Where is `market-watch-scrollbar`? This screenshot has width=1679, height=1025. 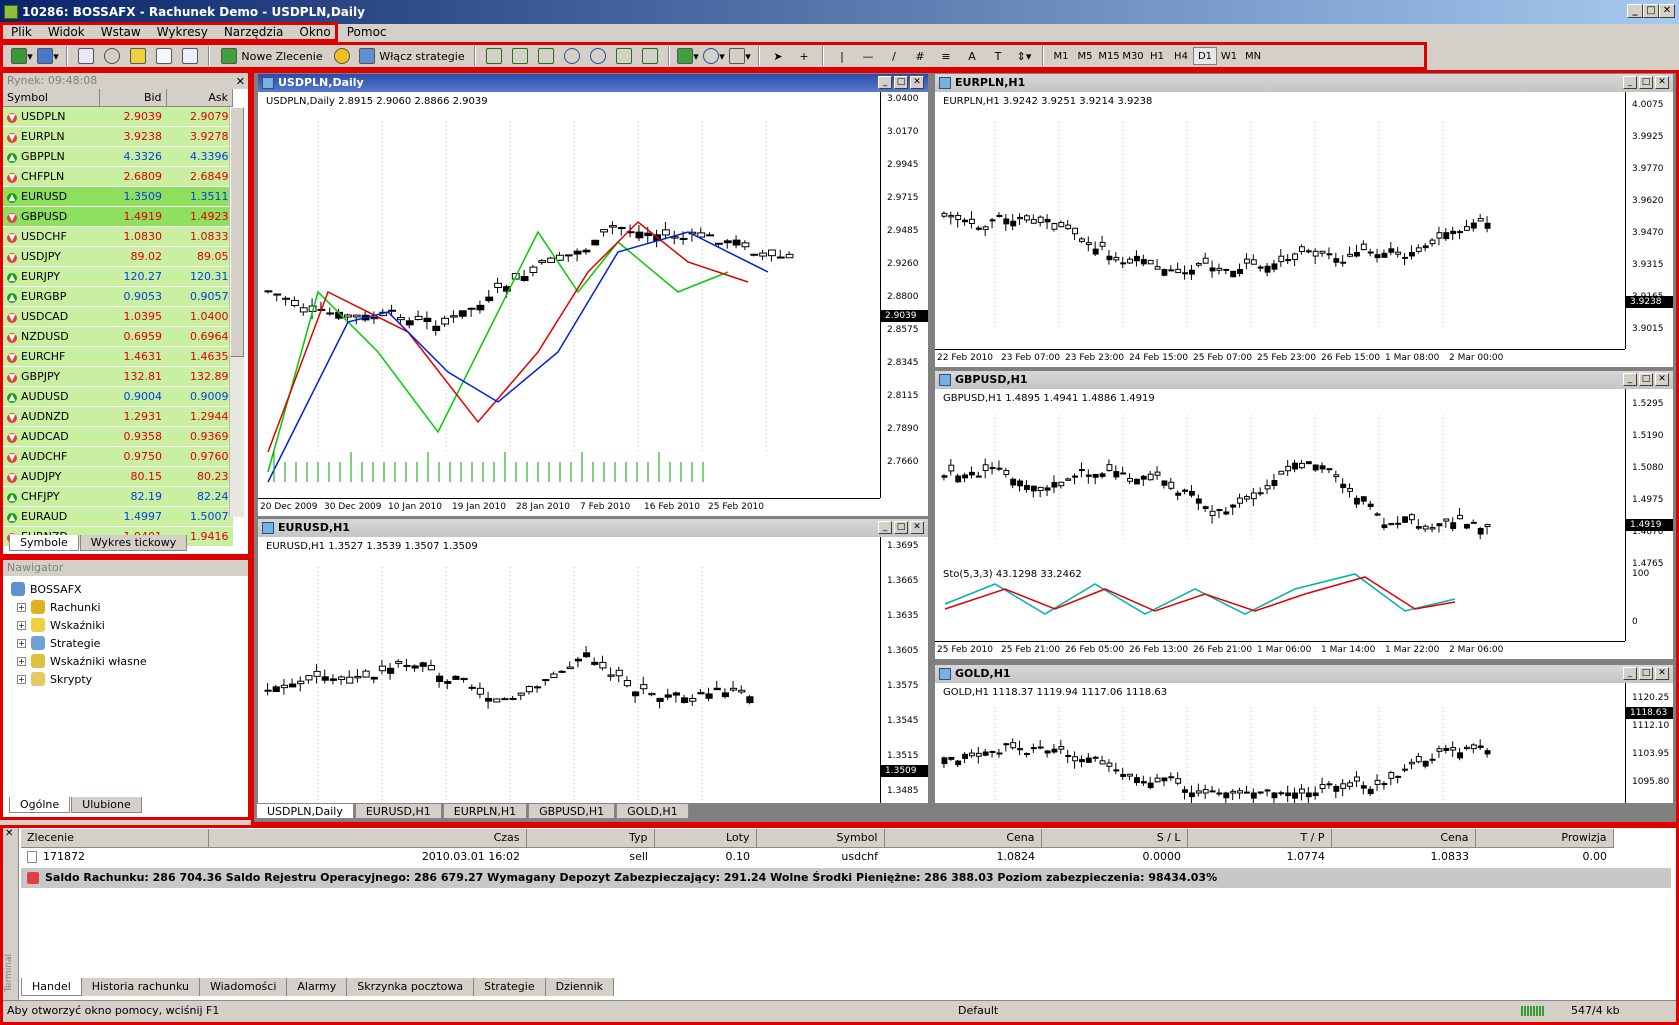
market-watch-scrollbar is located at coordinates (236, 312).